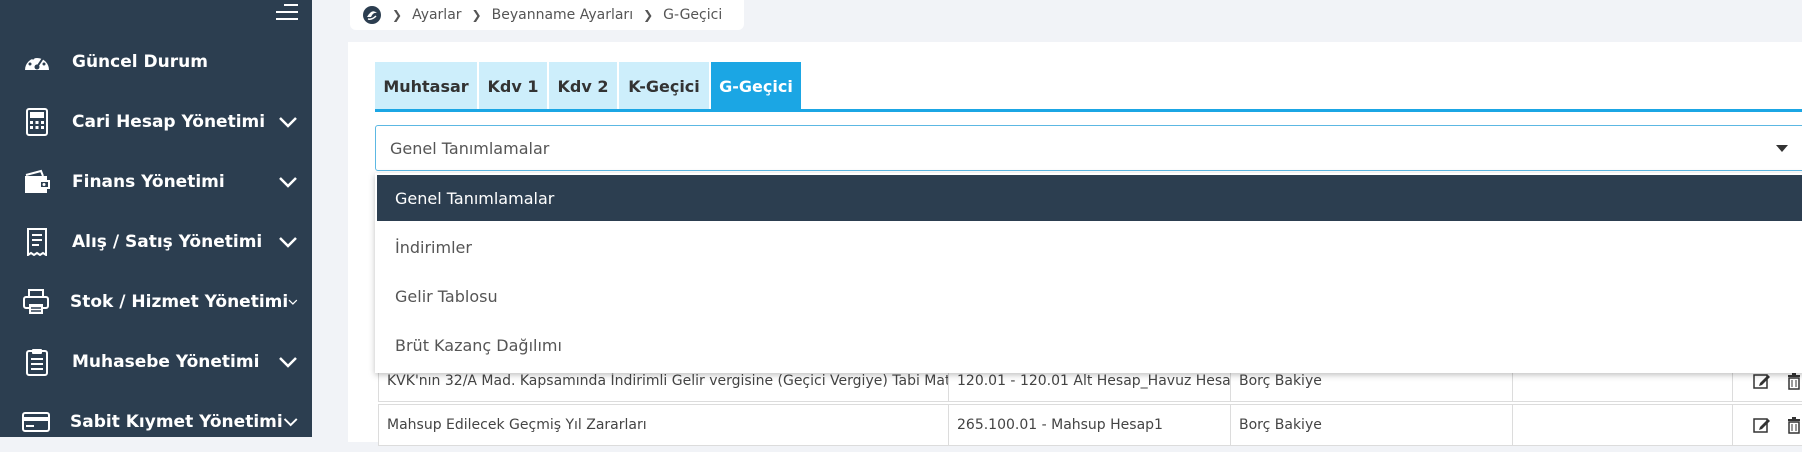 The width and height of the screenshot is (1802, 452). What do you see at coordinates (1088, 296) in the screenshot?
I see `option-gelir-tablosu: Gelir Tablosu` at bounding box center [1088, 296].